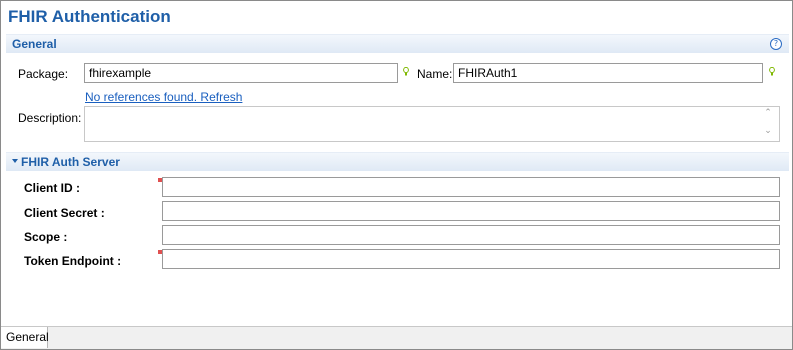 The width and height of the screenshot is (793, 350). Describe the element at coordinates (471, 235) in the screenshot. I see `scope-field` at that location.